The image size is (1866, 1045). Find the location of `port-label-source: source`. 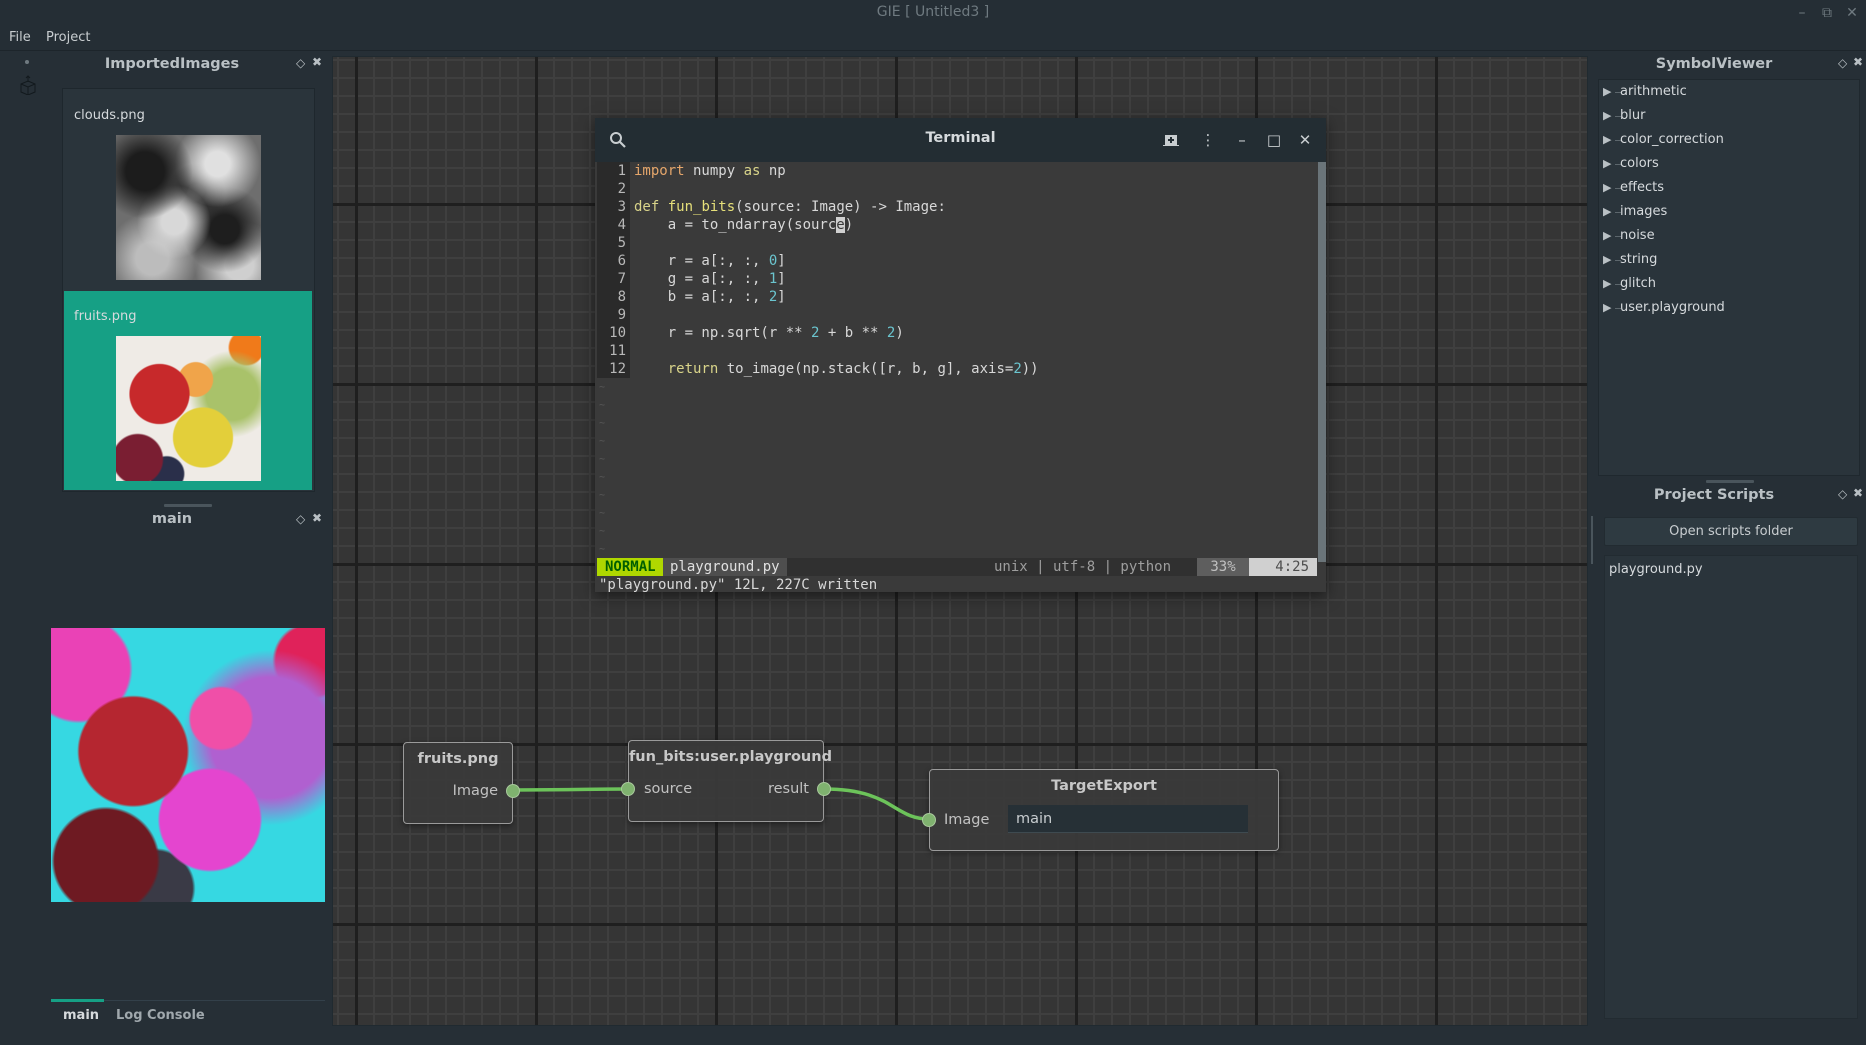

port-label-source: source is located at coordinates (668, 789).